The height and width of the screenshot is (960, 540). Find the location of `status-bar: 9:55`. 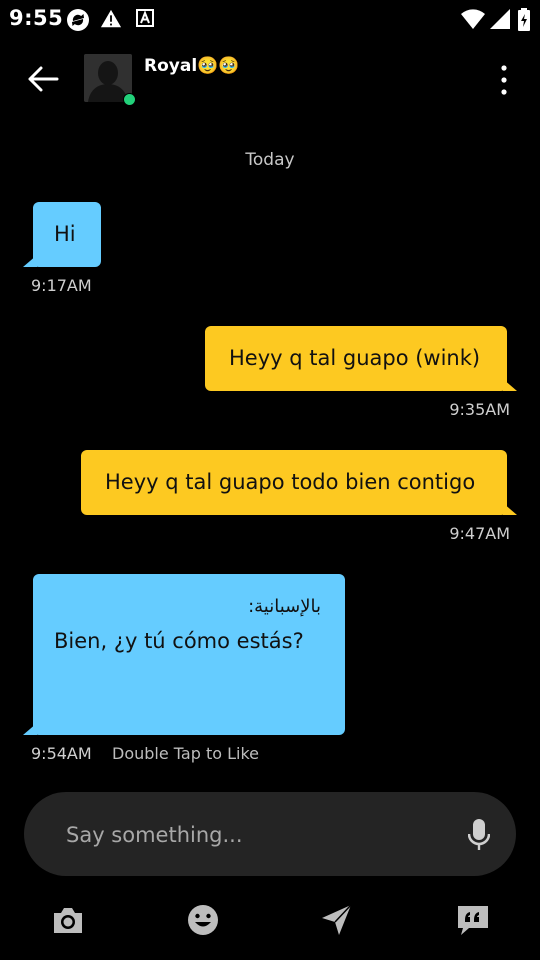

status-bar: 9:55 is located at coordinates (270, 18).